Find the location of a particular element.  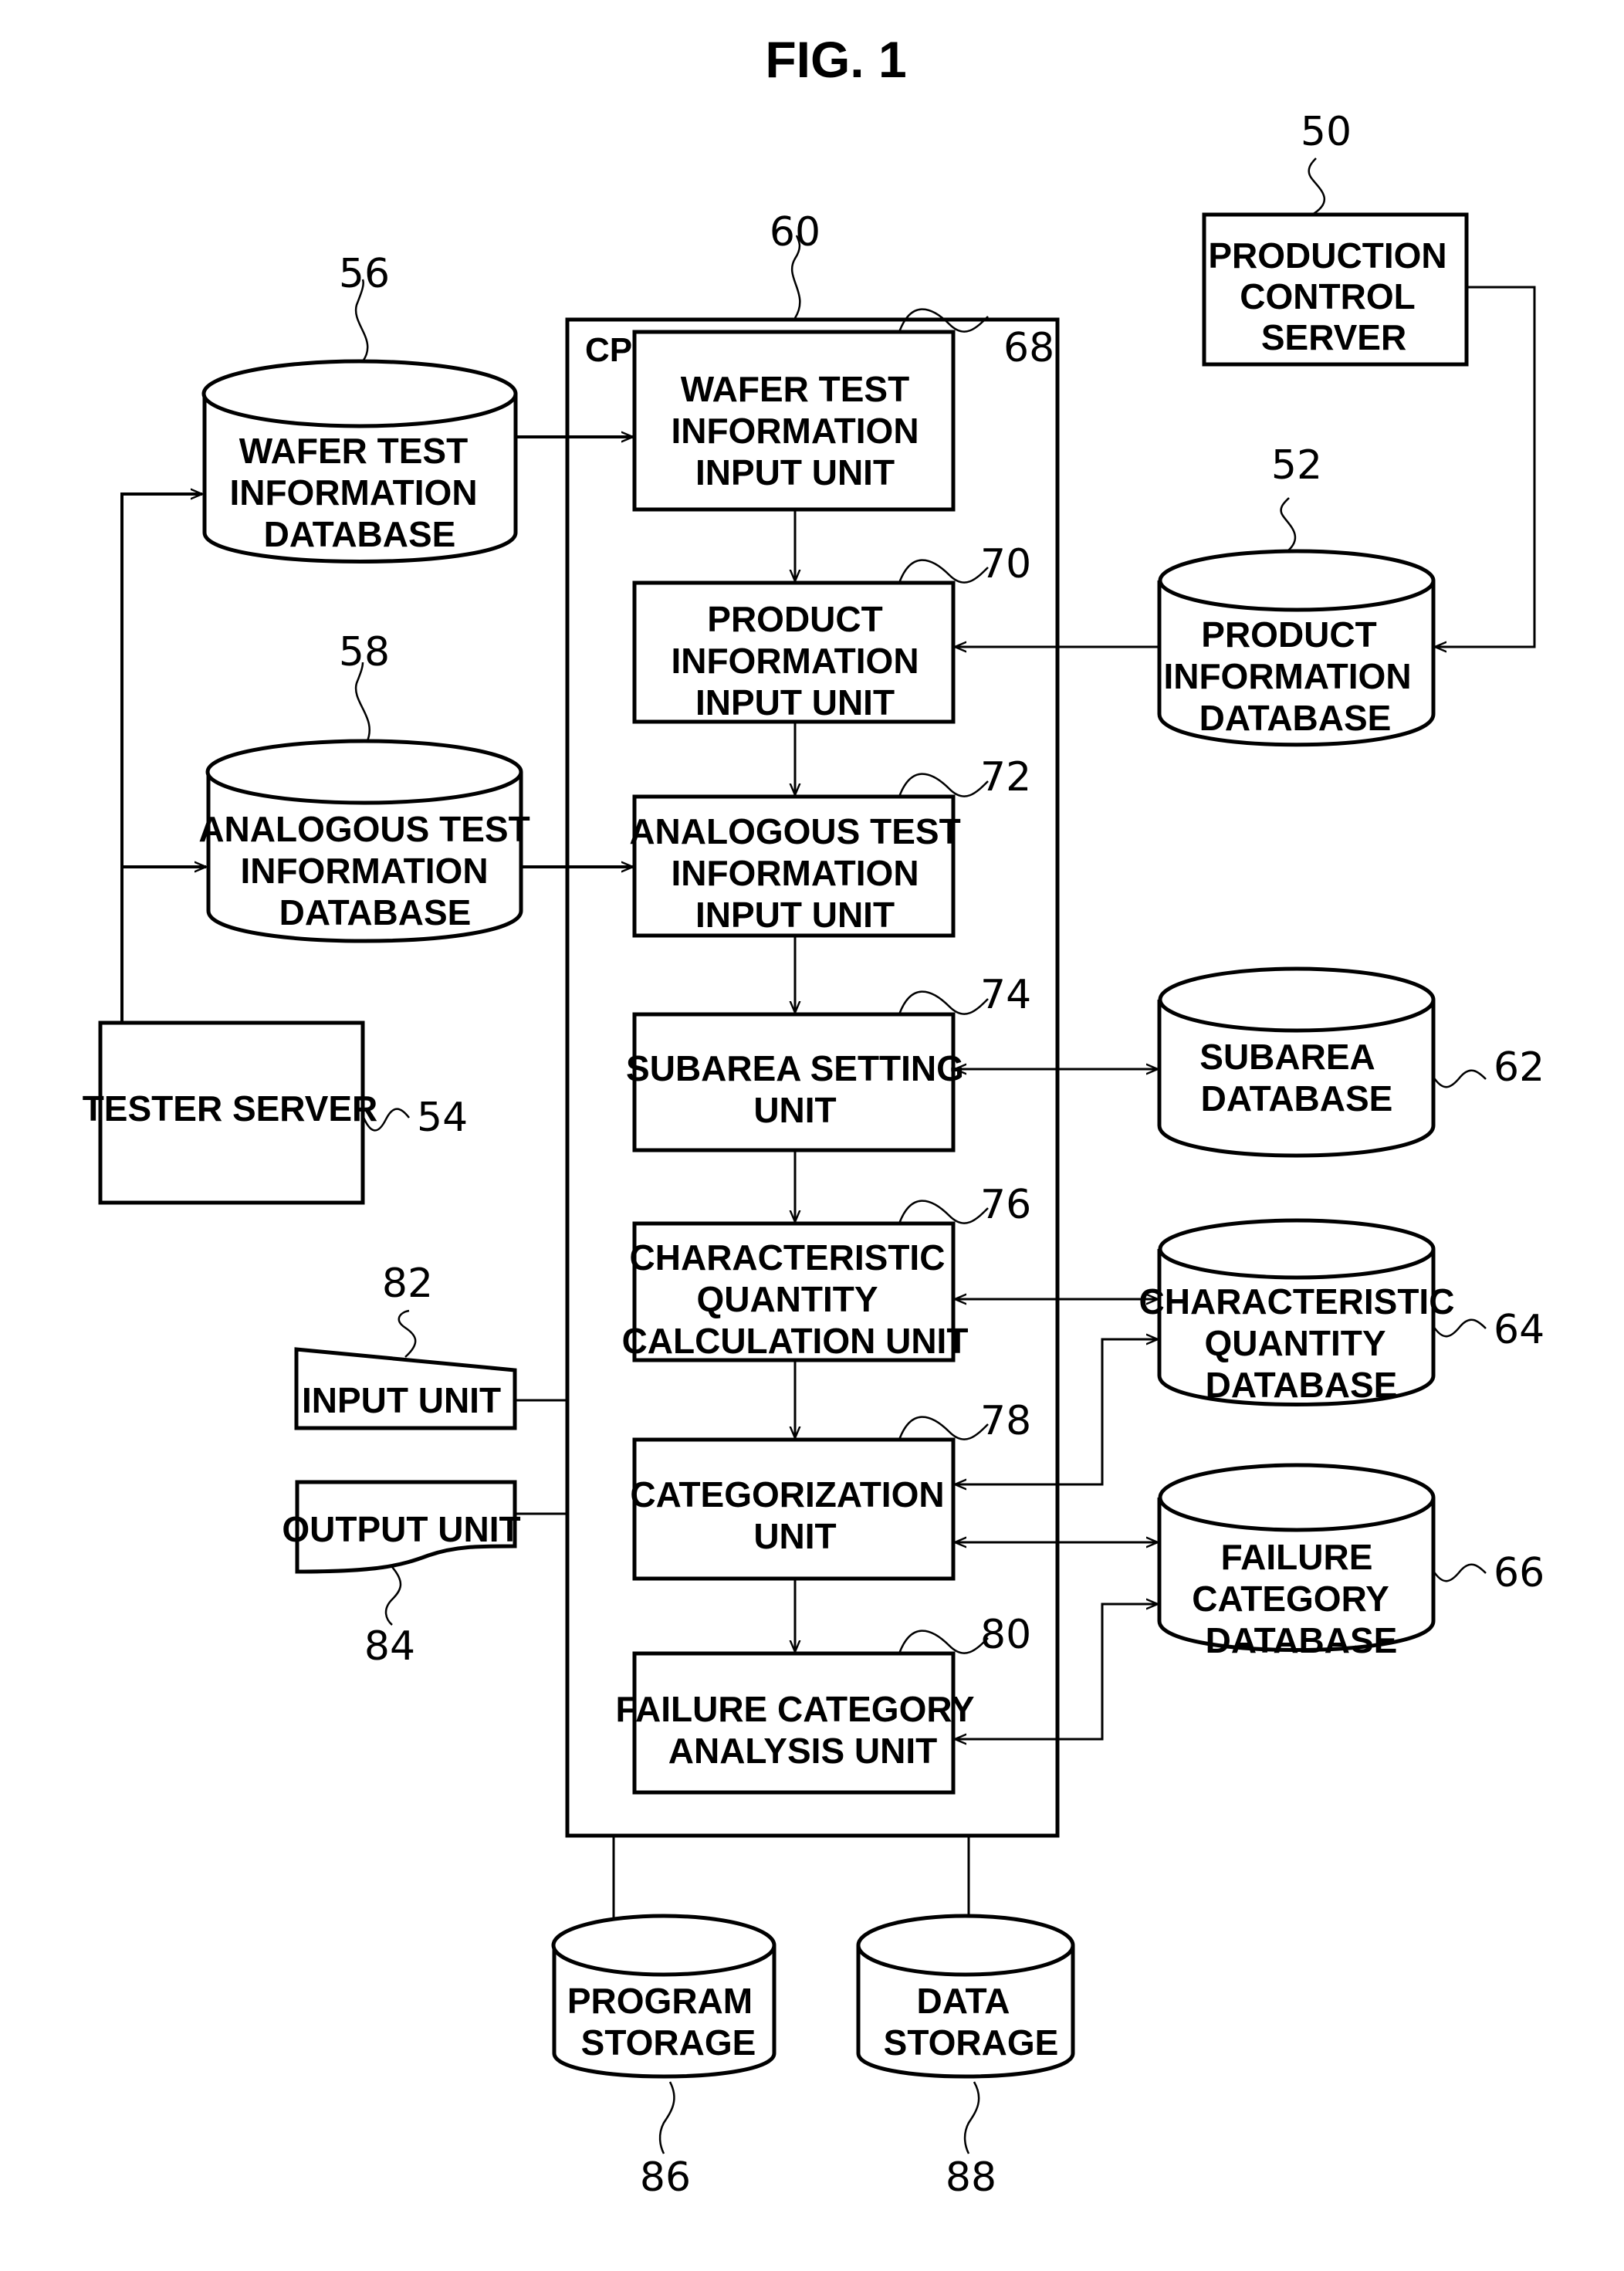

cpu-ref: 60 is located at coordinates (795, 232).